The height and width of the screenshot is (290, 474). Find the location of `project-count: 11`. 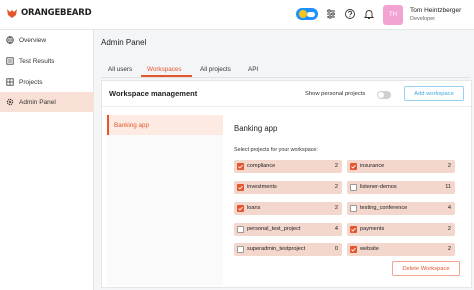

project-count: 11 is located at coordinates (448, 187).